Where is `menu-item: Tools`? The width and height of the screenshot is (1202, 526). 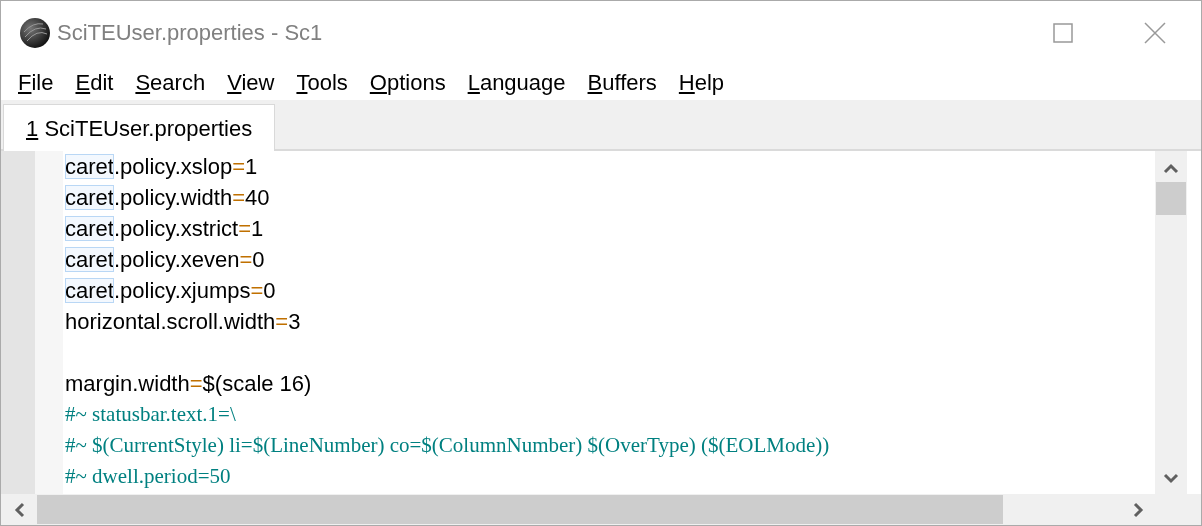 menu-item: Tools is located at coordinates (322, 82).